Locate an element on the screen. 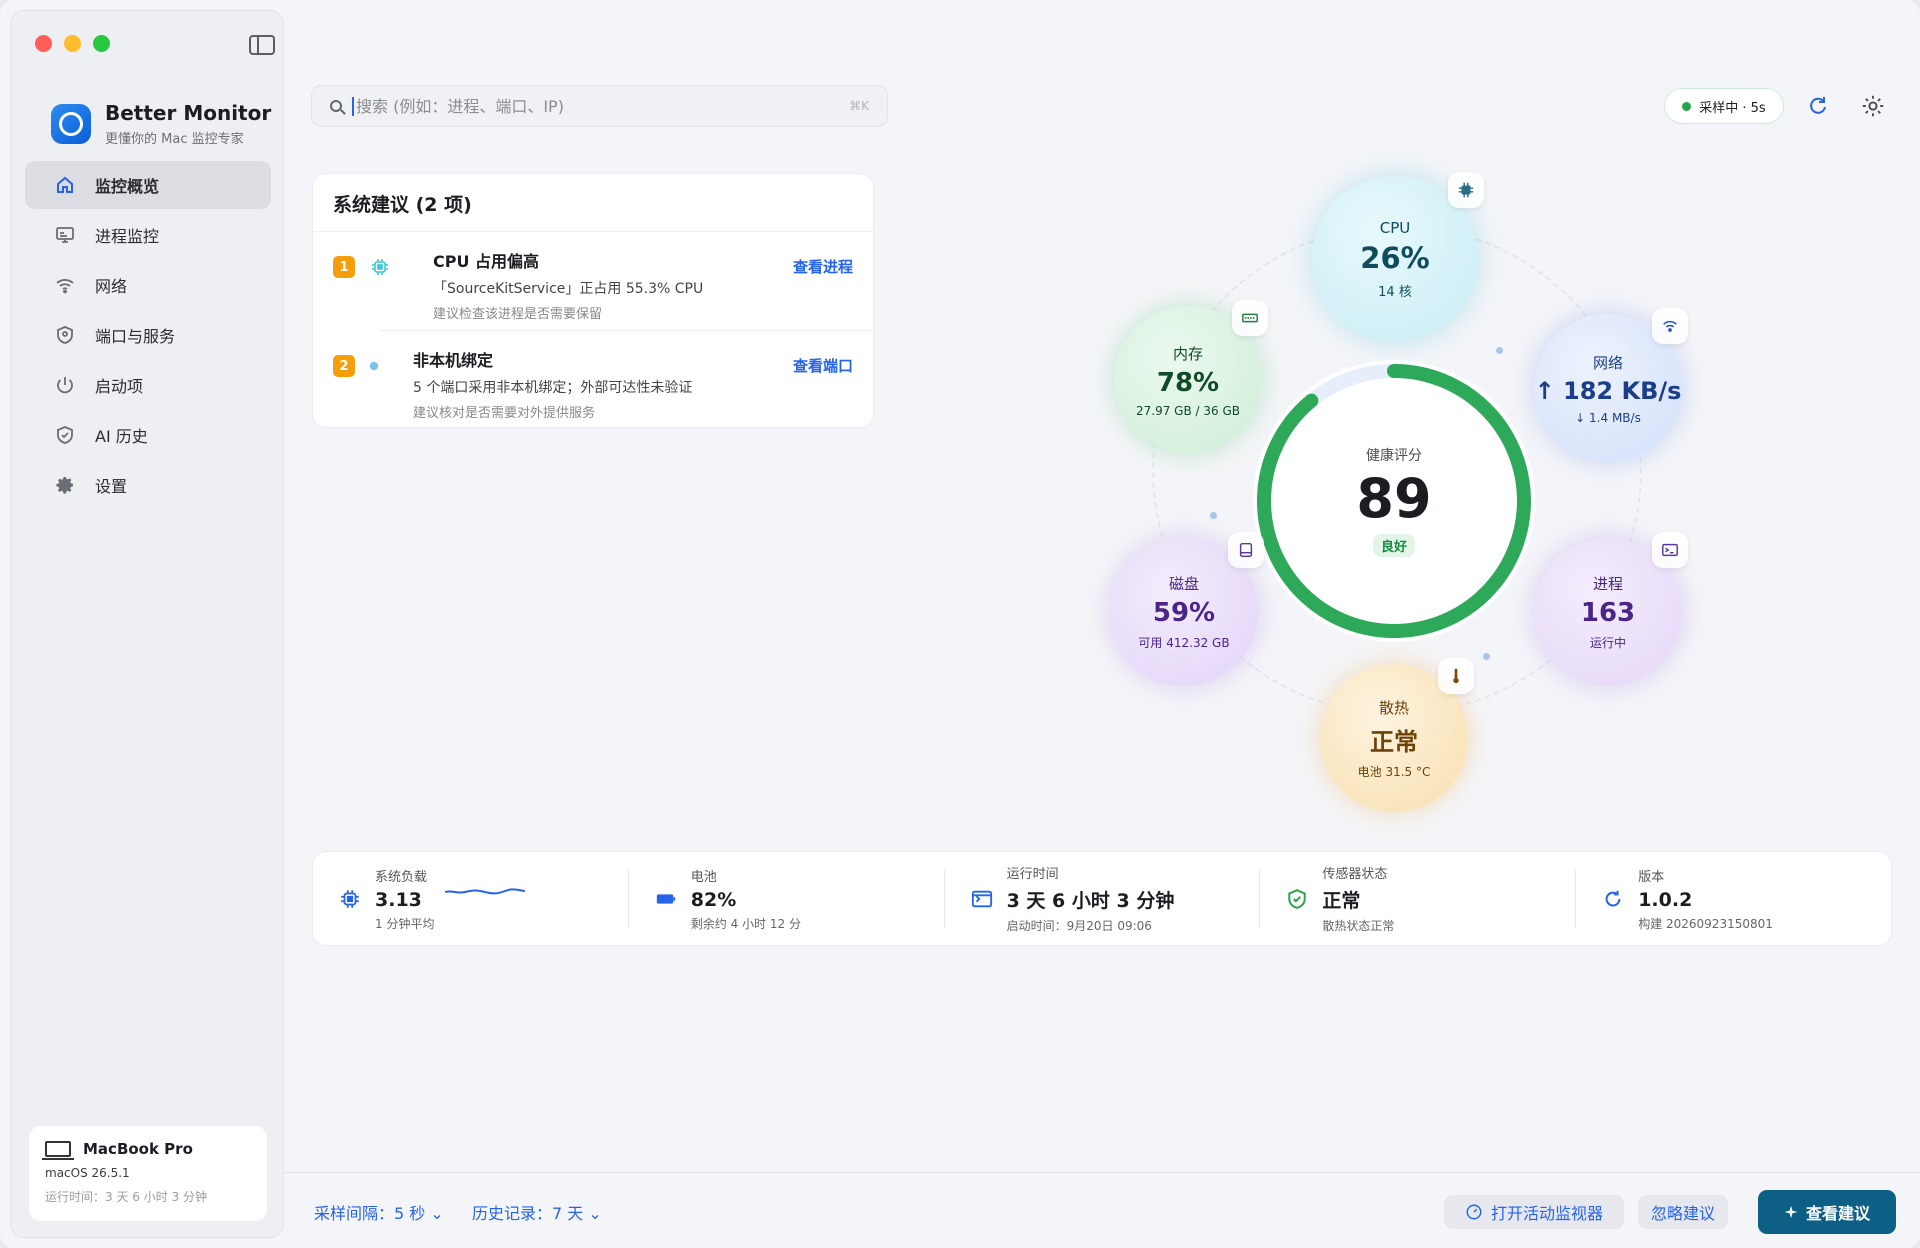  sidebar-toggle-icon is located at coordinates (262, 45).